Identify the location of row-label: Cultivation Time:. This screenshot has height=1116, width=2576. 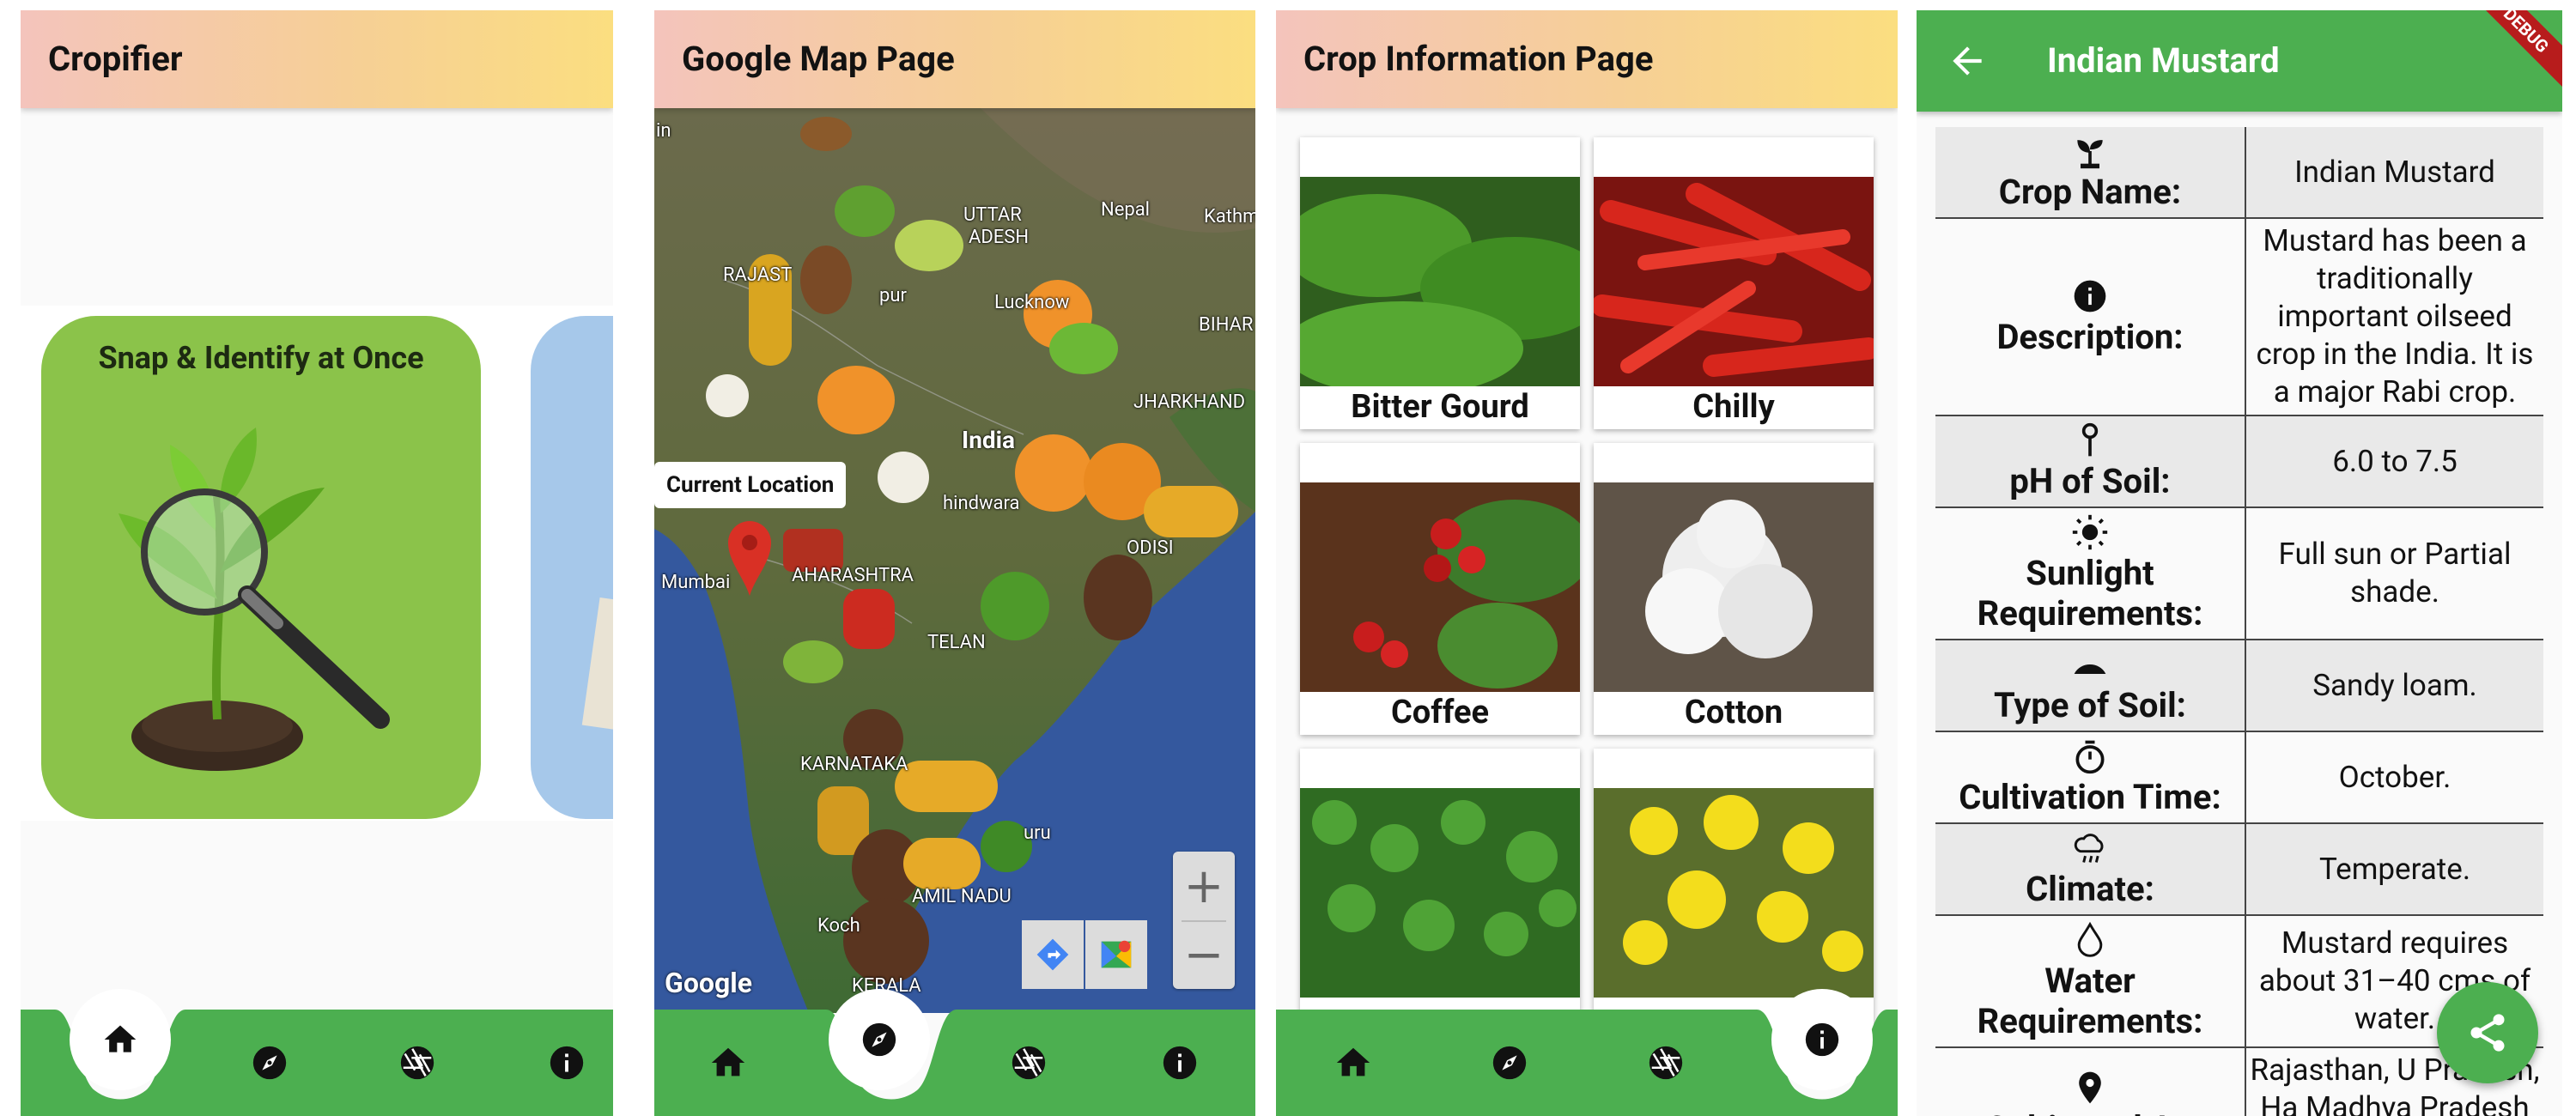
(2090, 797).